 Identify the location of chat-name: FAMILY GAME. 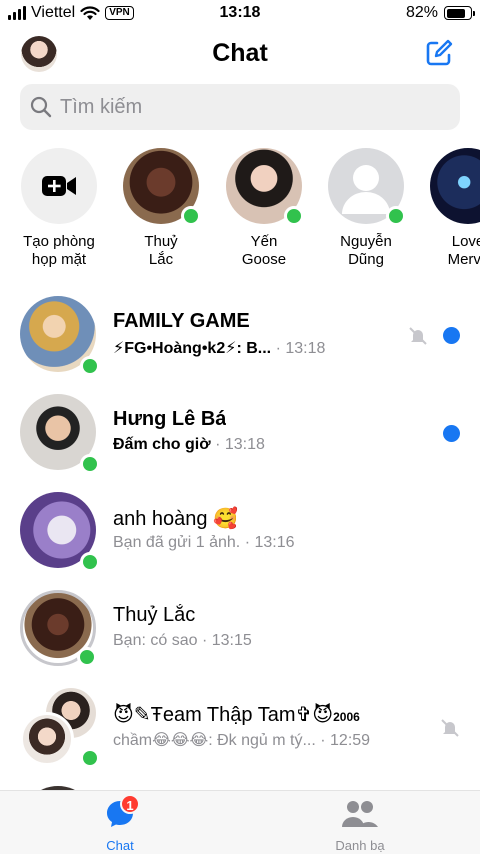
(181, 321).